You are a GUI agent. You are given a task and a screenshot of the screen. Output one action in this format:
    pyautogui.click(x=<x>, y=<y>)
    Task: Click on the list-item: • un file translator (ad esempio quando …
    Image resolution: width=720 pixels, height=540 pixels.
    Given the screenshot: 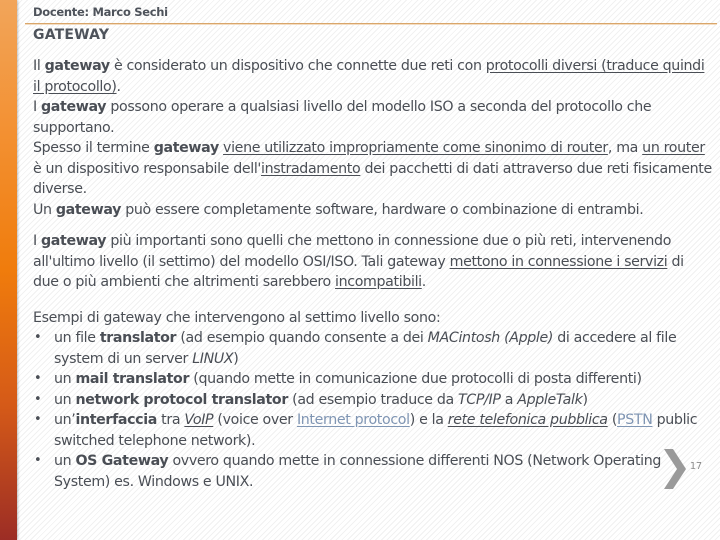 What is the action you would take?
    pyautogui.click(x=373, y=348)
    